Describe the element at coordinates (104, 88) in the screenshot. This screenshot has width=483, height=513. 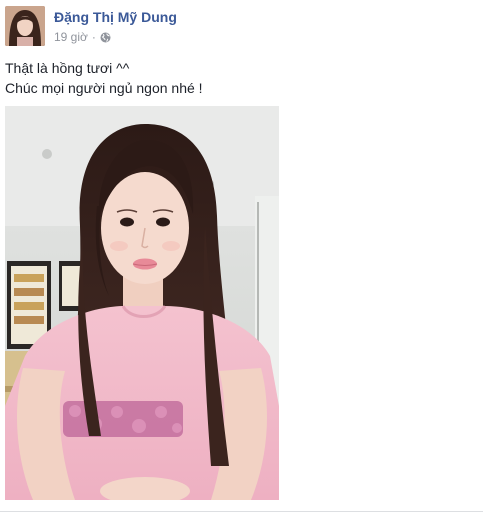
I see `post-message-line-2: Chúc mọi người ngủ ngon nhé !` at that location.